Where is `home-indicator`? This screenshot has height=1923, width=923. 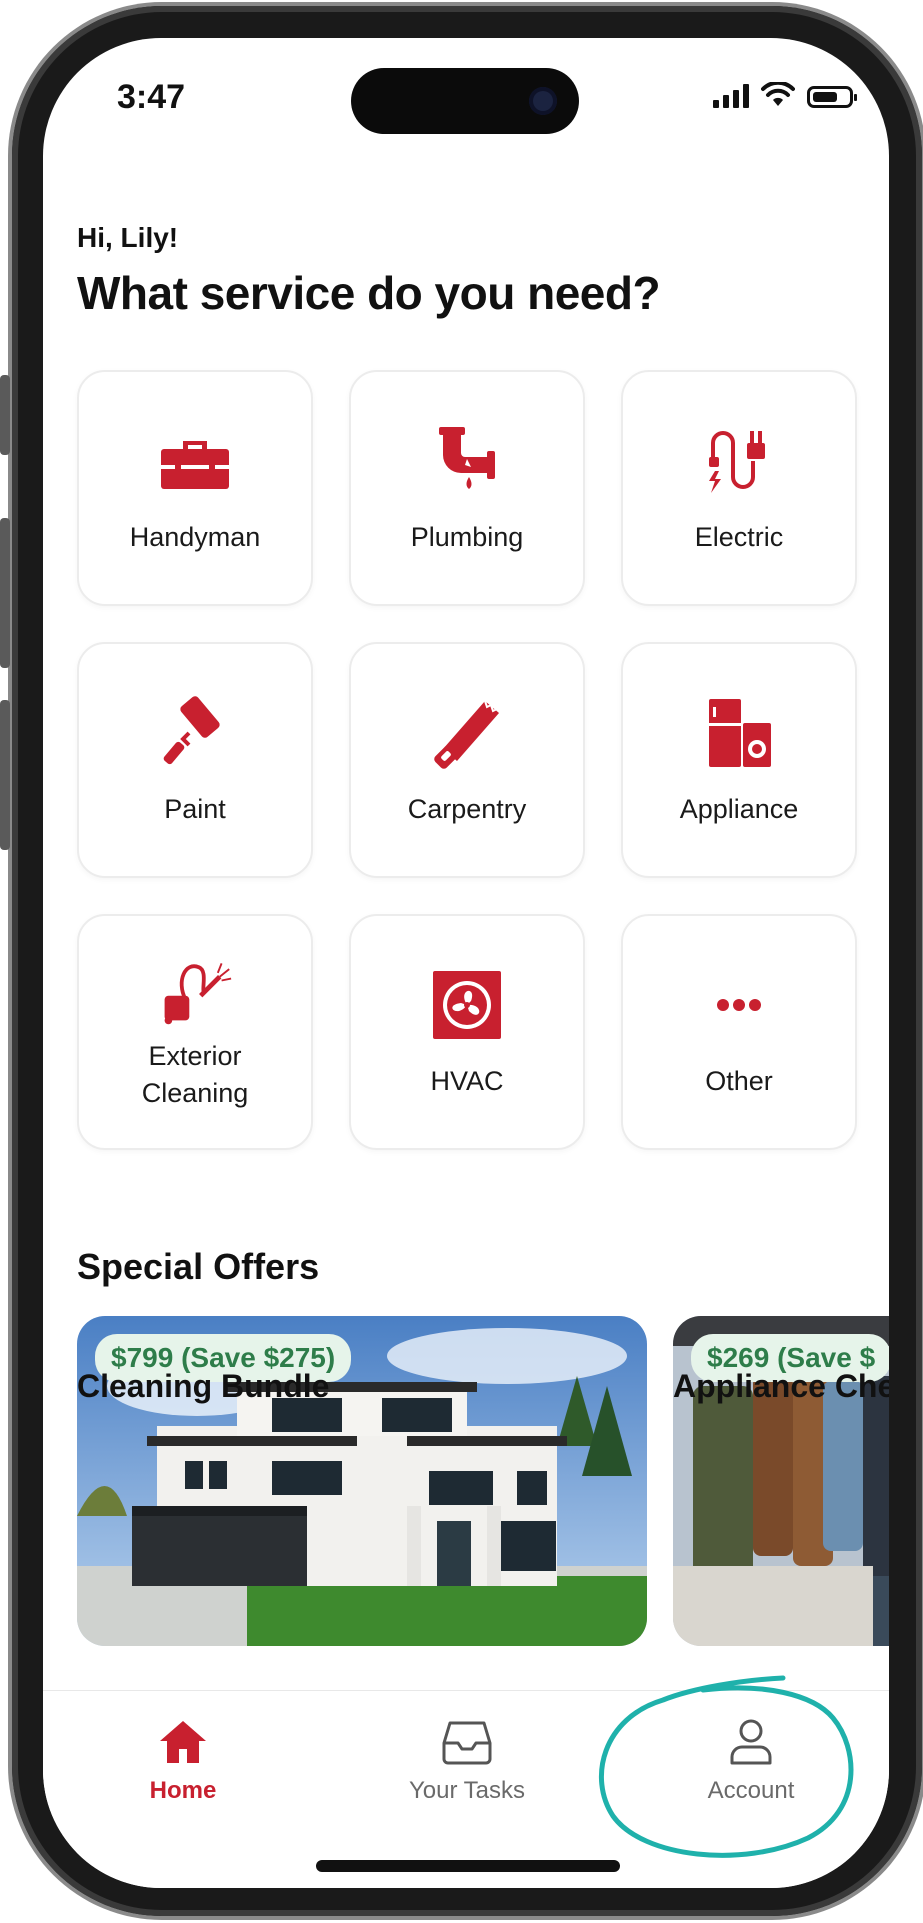 home-indicator is located at coordinates (468, 1866).